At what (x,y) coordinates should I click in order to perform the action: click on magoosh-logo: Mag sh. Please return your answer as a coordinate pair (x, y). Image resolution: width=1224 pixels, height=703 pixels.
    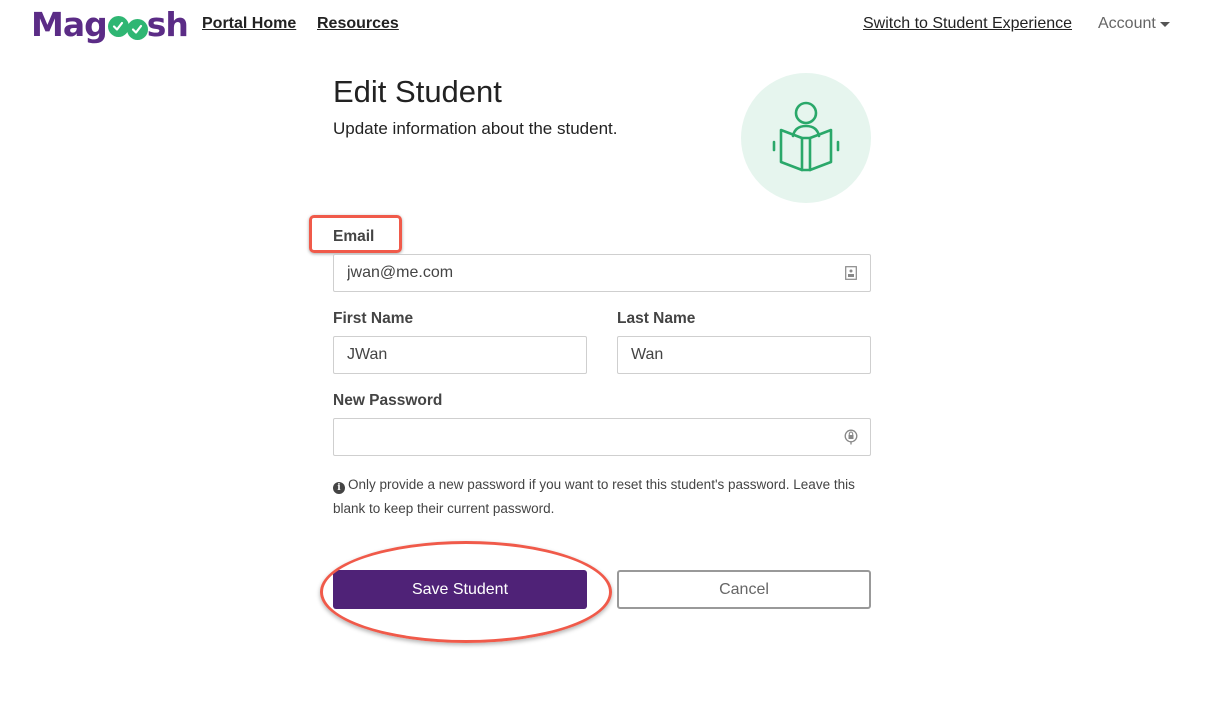
    Looking at the image, I should click on (110, 24).